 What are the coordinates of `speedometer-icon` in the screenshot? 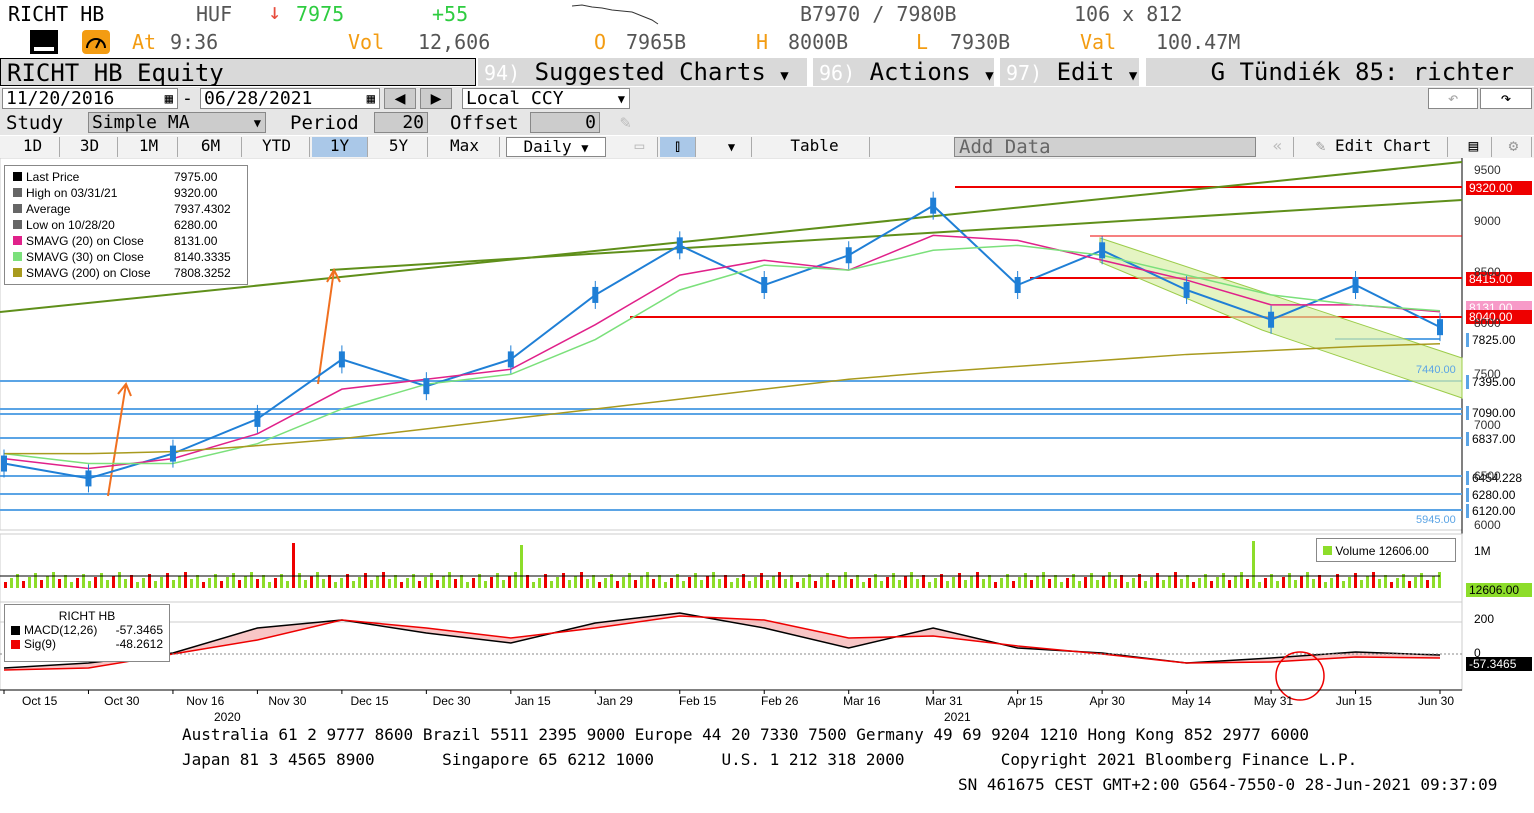 It's located at (96, 42).